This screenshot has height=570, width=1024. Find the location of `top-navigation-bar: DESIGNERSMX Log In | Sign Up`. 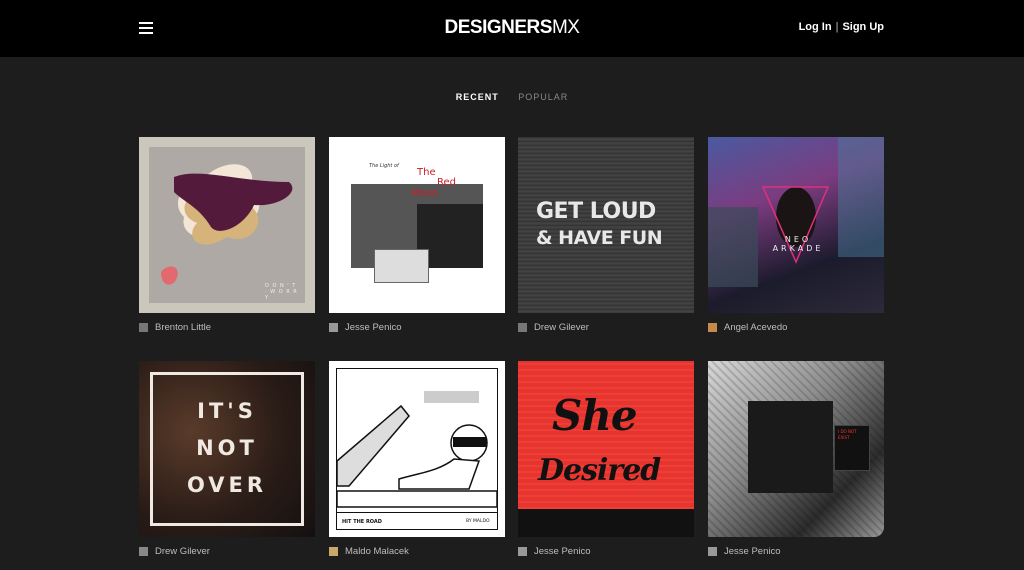

top-navigation-bar: DESIGNERSMX Log In | Sign Up is located at coordinates (512, 28).